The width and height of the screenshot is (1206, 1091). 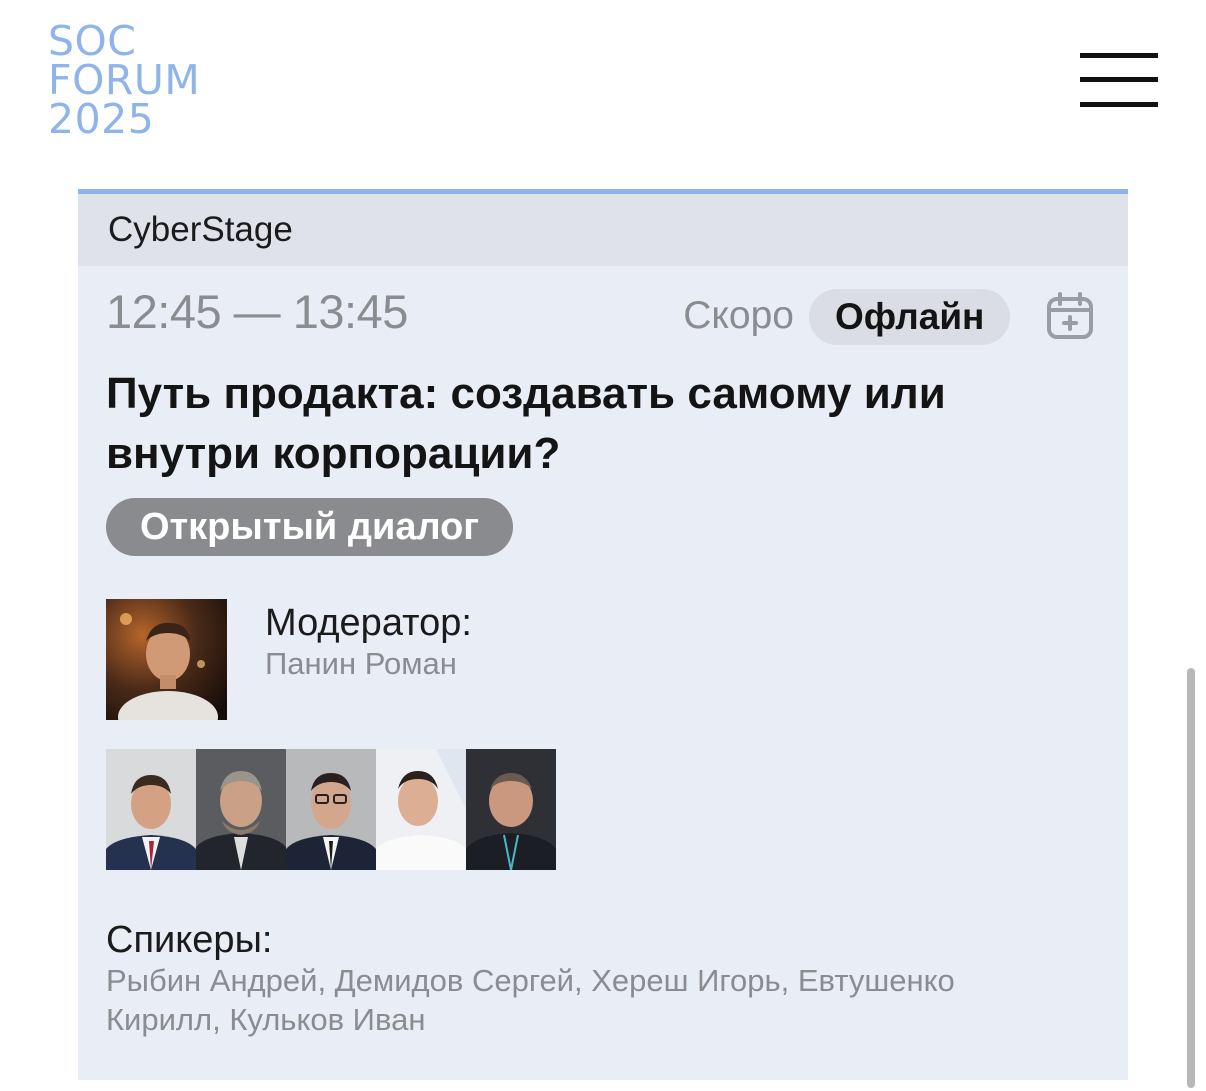 I want to click on moderator-label: Модератор:, so click(x=368, y=623).